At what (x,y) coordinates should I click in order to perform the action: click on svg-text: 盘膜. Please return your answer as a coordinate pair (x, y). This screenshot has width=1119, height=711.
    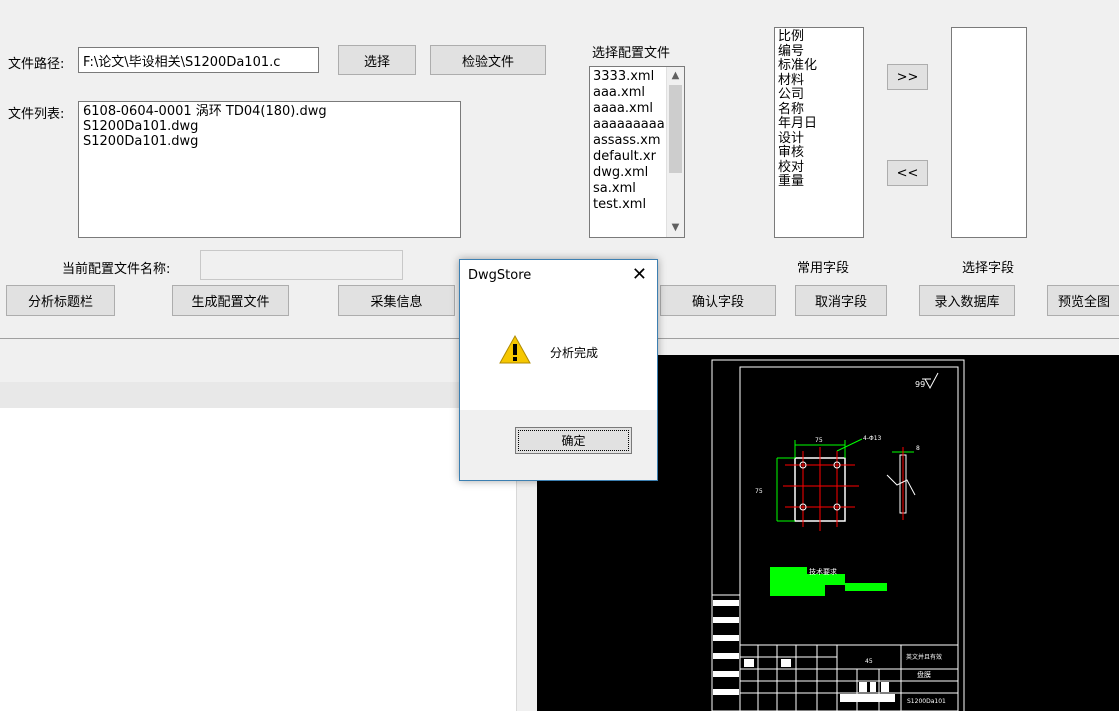
    Looking at the image, I should click on (924, 674).